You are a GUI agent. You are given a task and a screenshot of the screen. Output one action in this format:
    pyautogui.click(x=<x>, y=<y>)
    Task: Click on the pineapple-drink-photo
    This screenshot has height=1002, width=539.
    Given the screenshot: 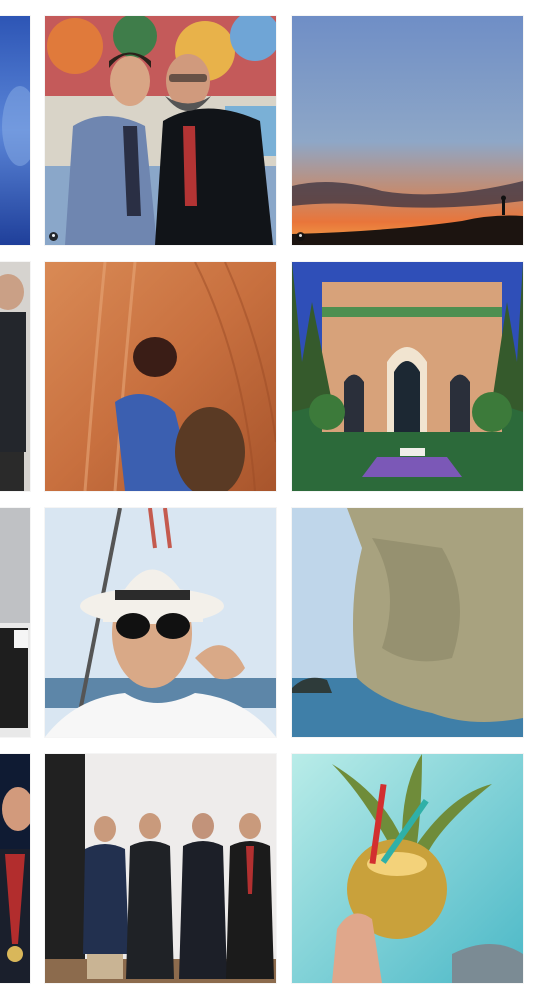 What is the action you would take?
    pyautogui.click(x=407, y=868)
    